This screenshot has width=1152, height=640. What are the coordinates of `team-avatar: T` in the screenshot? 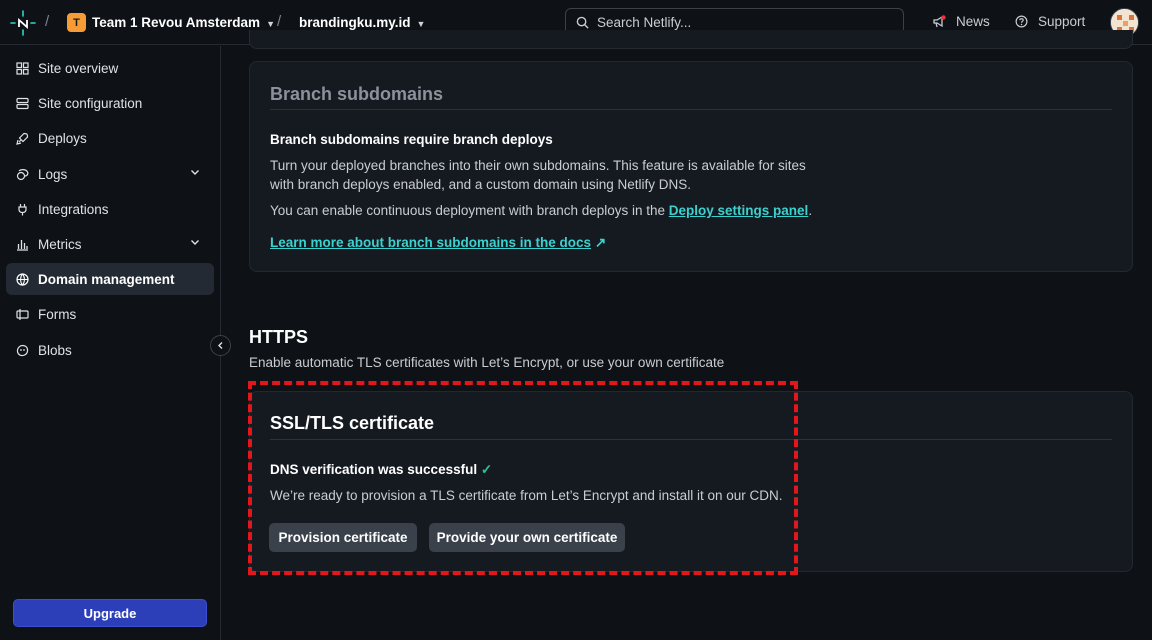 It's located at (76, 22).